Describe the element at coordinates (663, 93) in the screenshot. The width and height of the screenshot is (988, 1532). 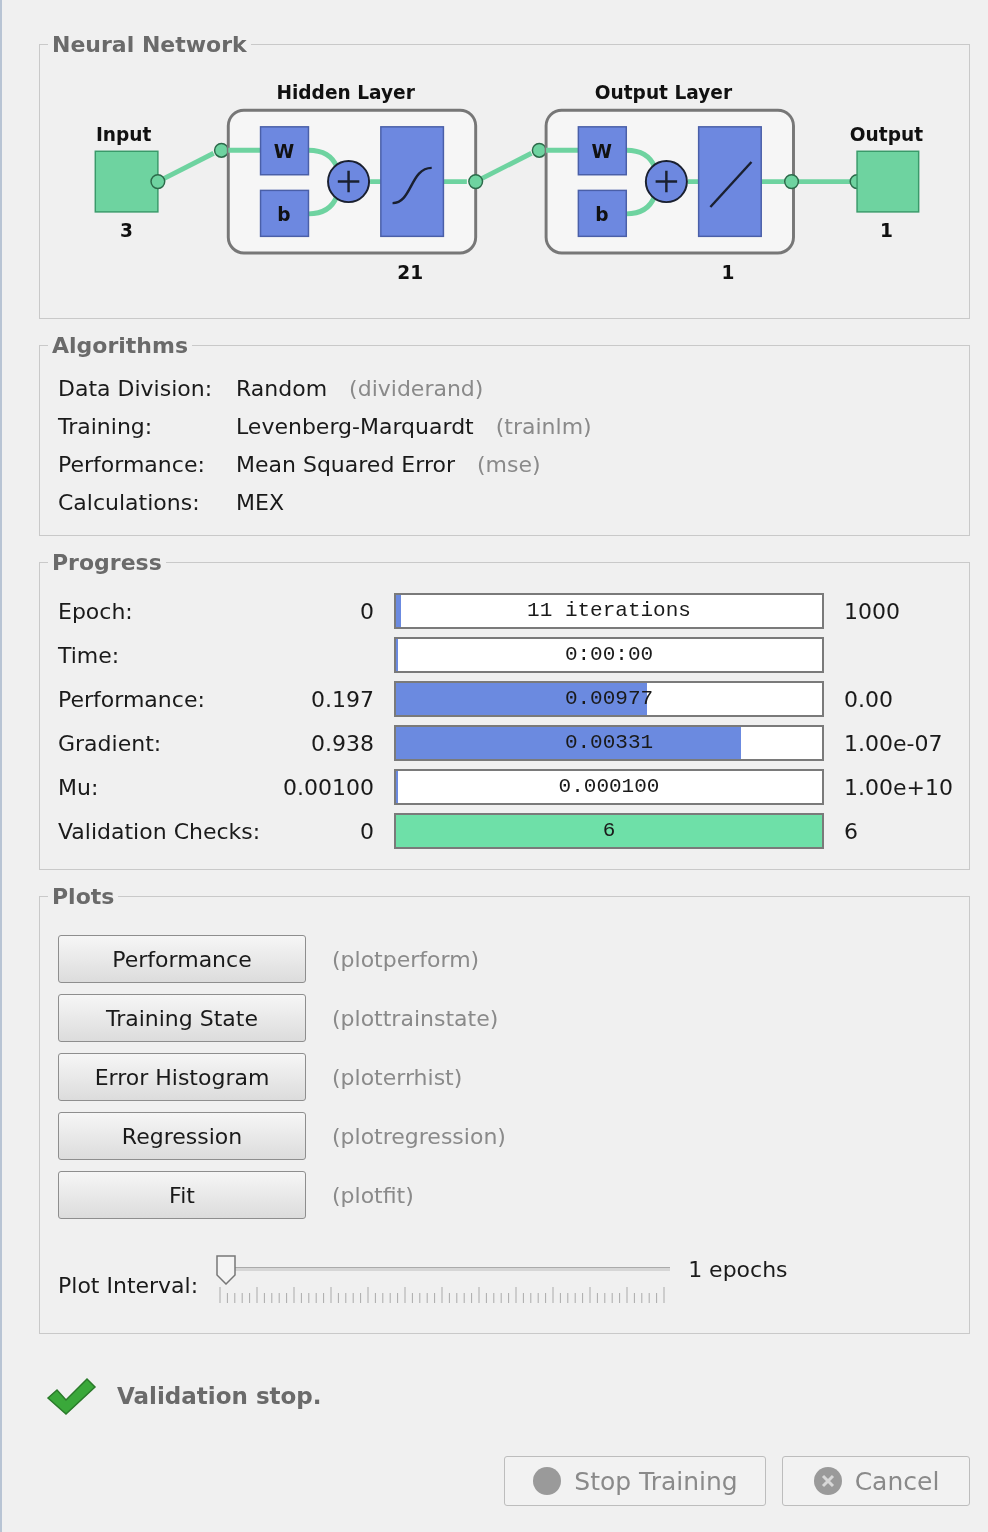
I see `layer-title: Output Layer` at that location.